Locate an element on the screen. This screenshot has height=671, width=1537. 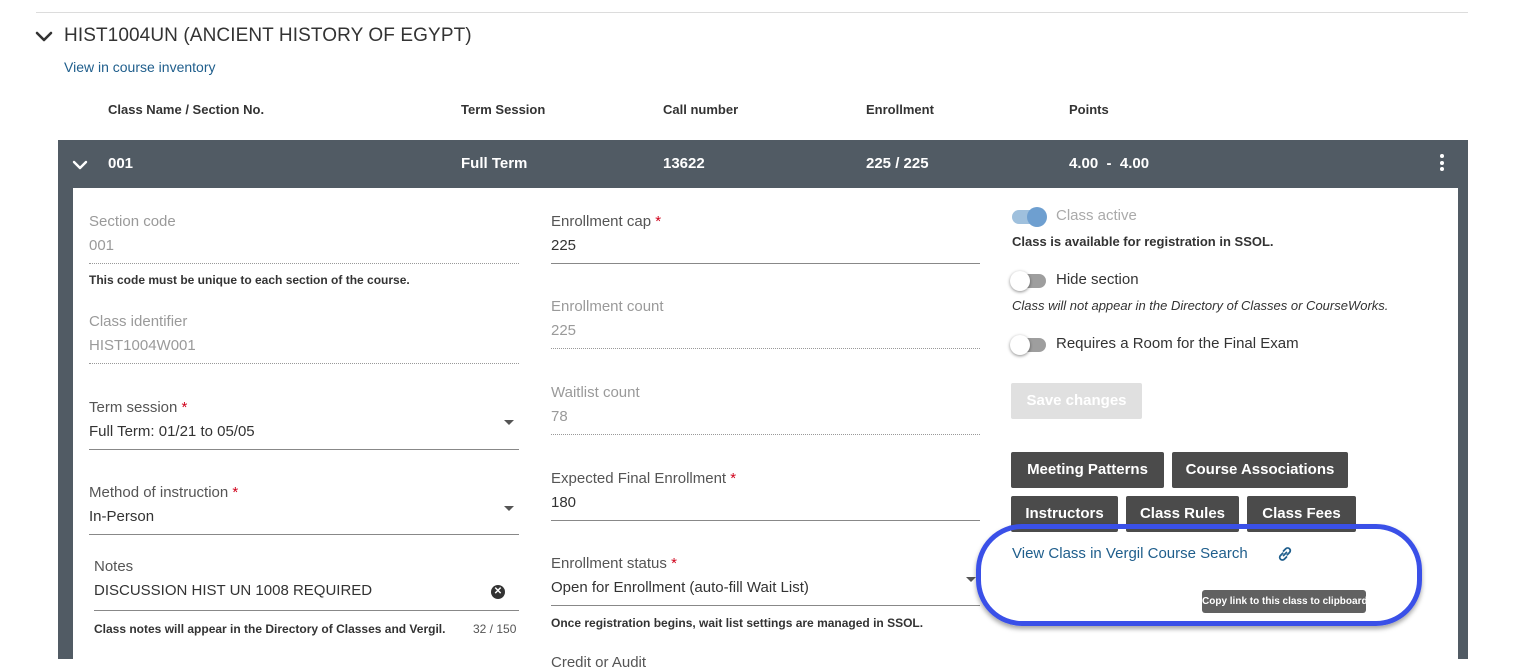
section-code-underline is located at coordinates (304, 263).